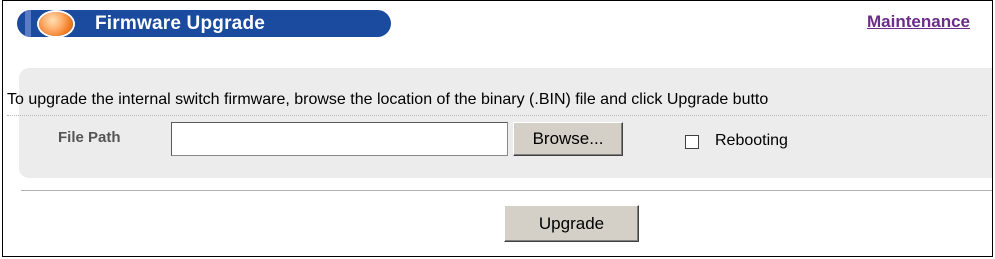 This screenshot has width=995, height=259. What do you see at coordinates (692, 142) in the screenshot?
I see `rebooting-checkbox` at bounding box center [692, 142].